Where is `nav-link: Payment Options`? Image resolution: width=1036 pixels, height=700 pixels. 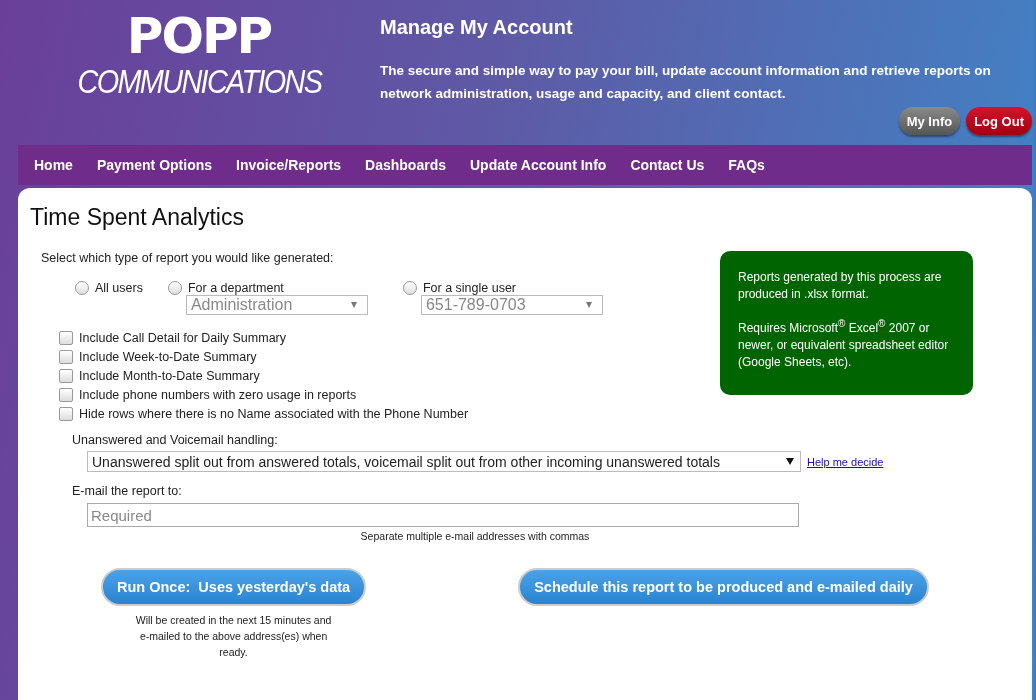
nav-link: Payment Options is located at coordinates (154, 165).